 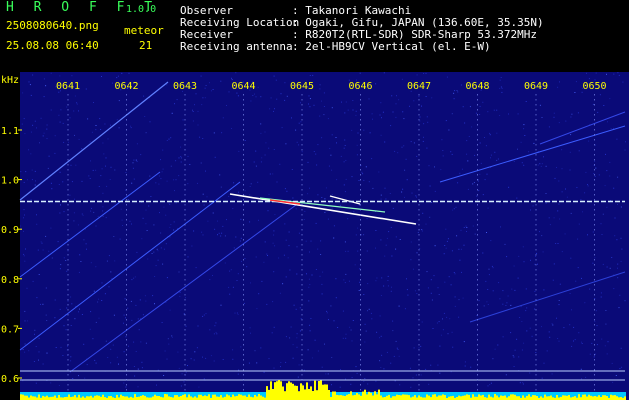 I want to click on timestamp: 25.08.08 06:40, so click(x=52, y=45).